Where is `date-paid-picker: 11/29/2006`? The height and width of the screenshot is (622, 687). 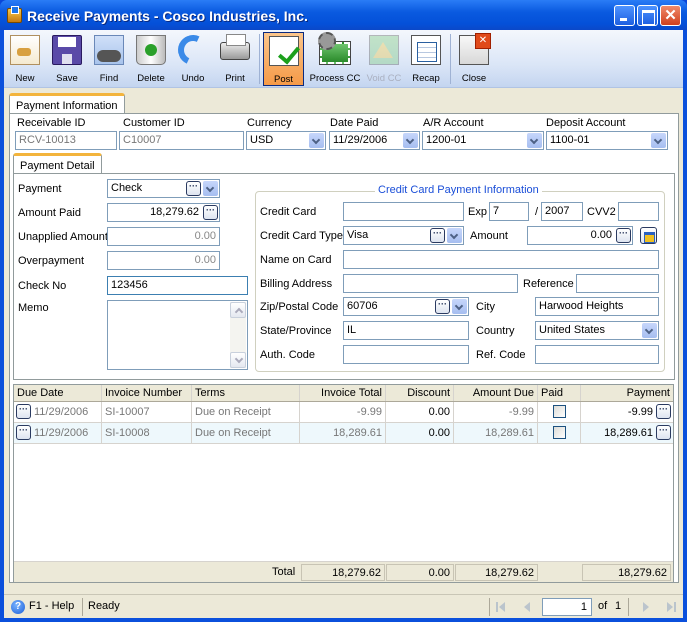
date-paid-picker: 11/29/2006 is located at coordinates (374, 140).